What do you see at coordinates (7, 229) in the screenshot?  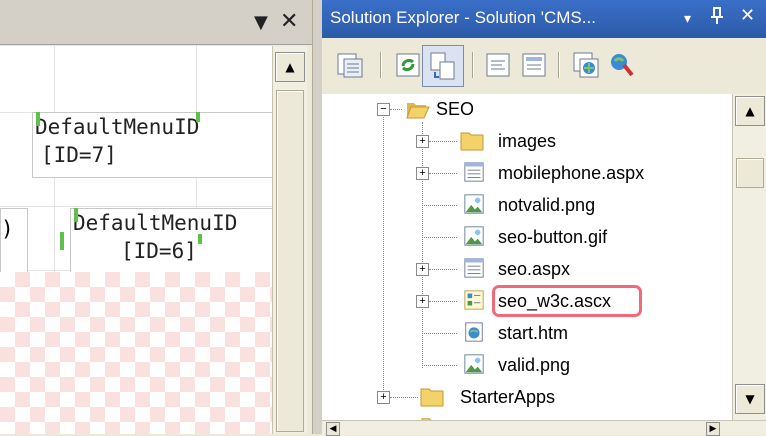 I see `menu-item-partial-text: )` at bounding box center [7, 229].